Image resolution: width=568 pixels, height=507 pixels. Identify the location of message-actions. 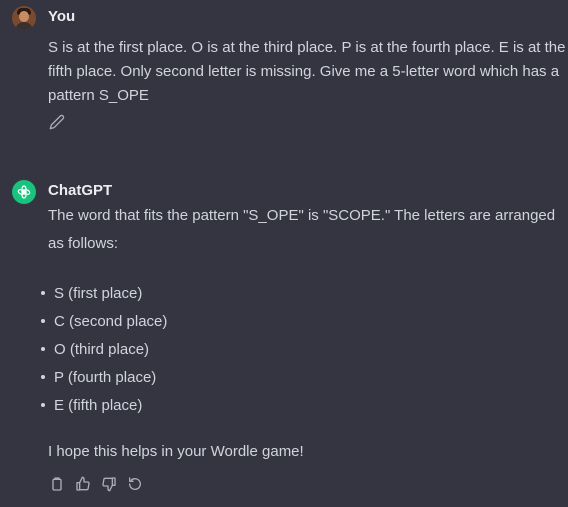
(96, 485).